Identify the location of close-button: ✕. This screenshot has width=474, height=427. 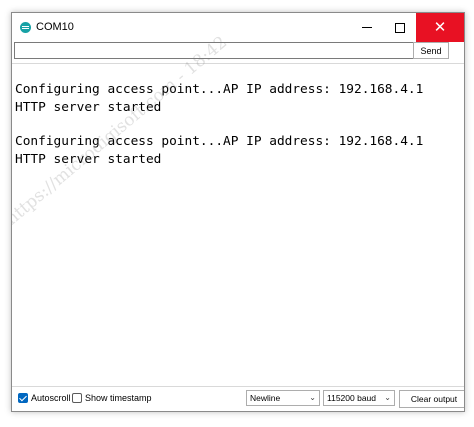
(440, 27).